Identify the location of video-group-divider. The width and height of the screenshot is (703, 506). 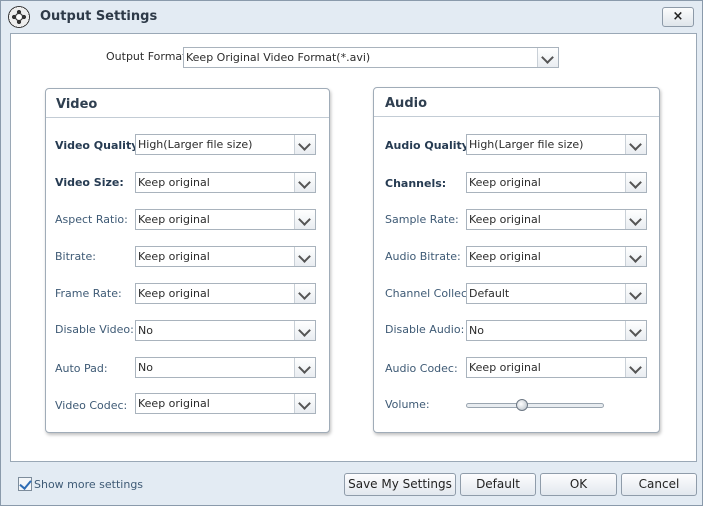
(187, 117).